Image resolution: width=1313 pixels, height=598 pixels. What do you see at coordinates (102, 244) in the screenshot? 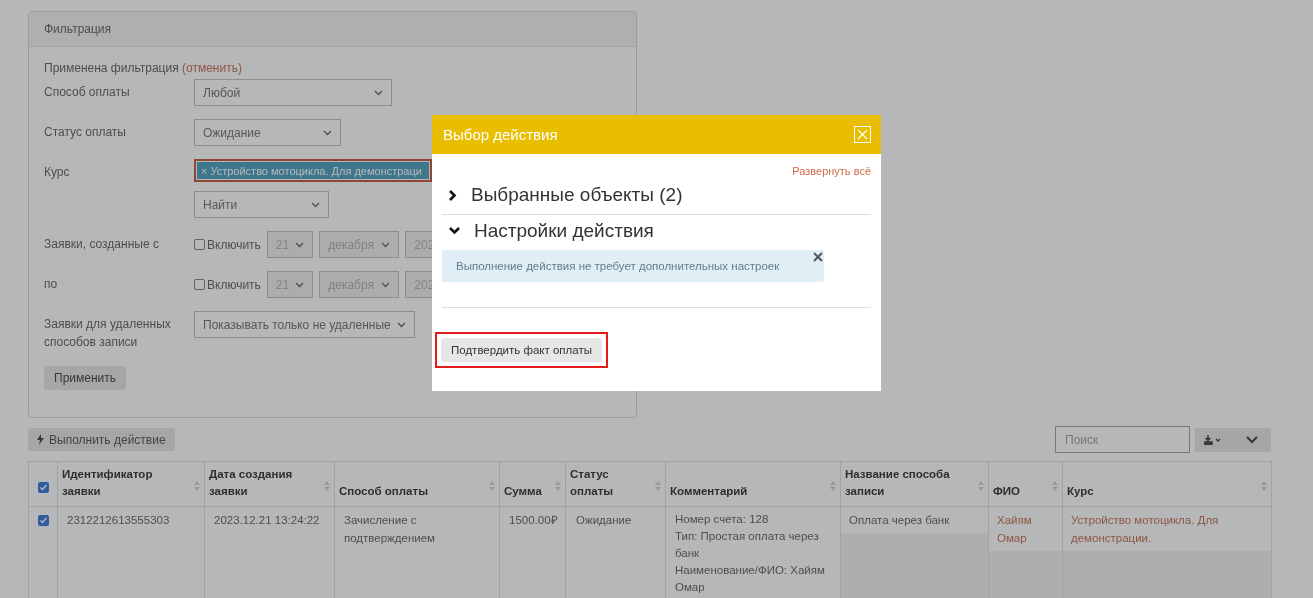
I see `field-label: Заявки, созданные с` at bounding box center [102, 244].